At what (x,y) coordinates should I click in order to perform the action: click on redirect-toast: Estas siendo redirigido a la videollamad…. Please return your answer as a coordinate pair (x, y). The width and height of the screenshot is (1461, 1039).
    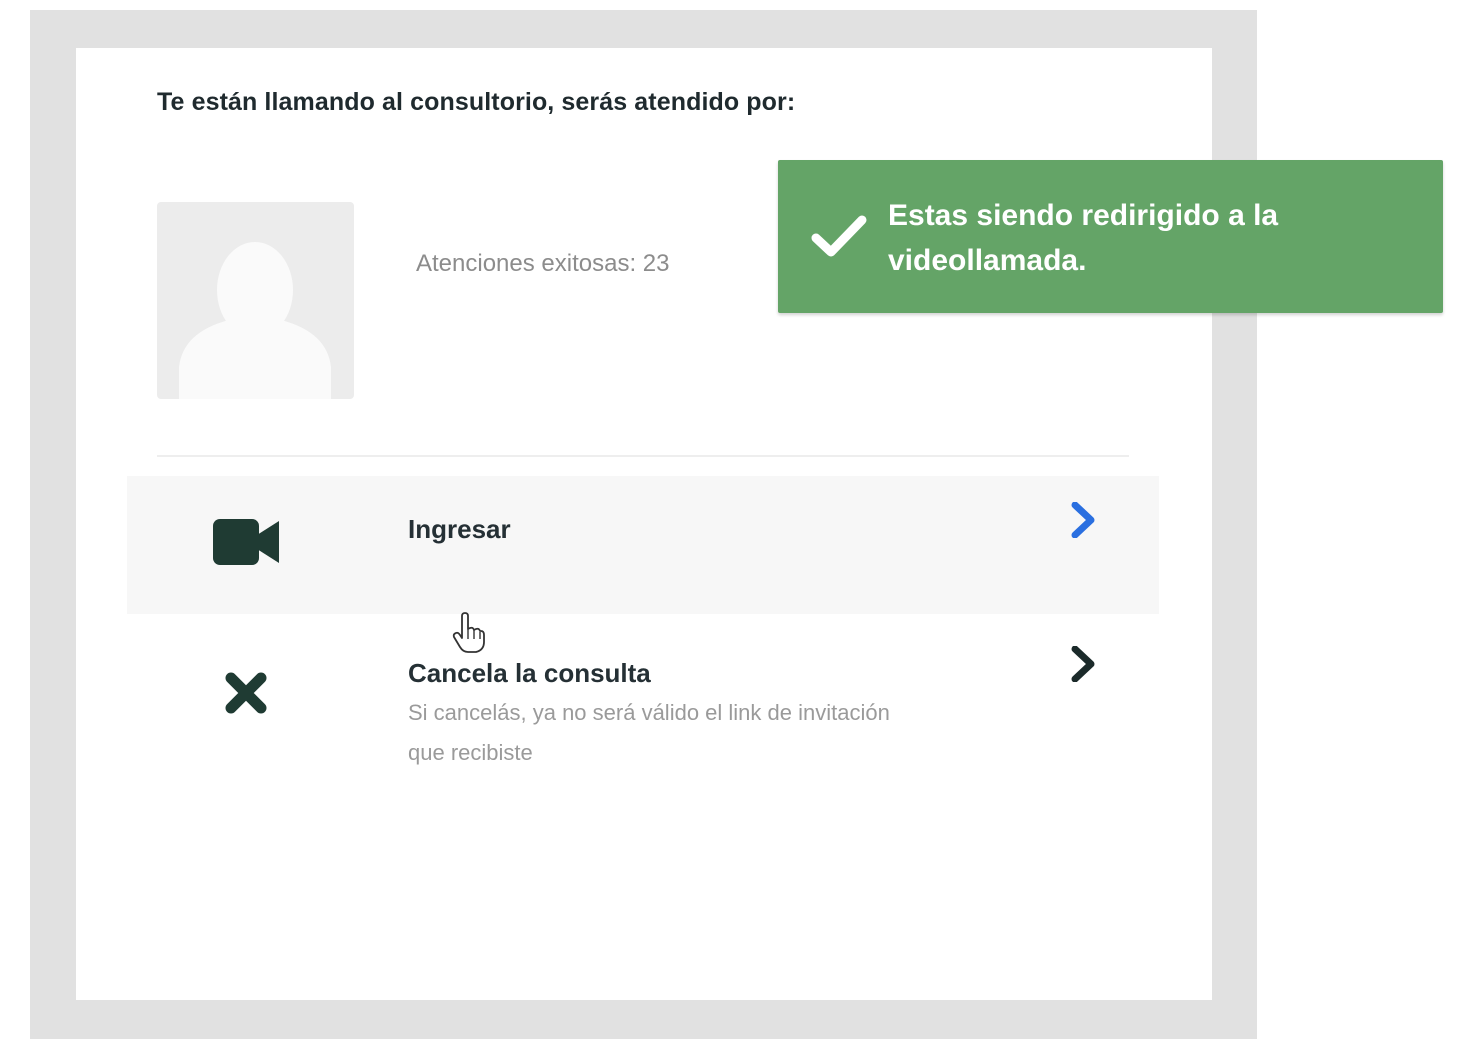
    Looking at the image, I should click on (1110, 236).